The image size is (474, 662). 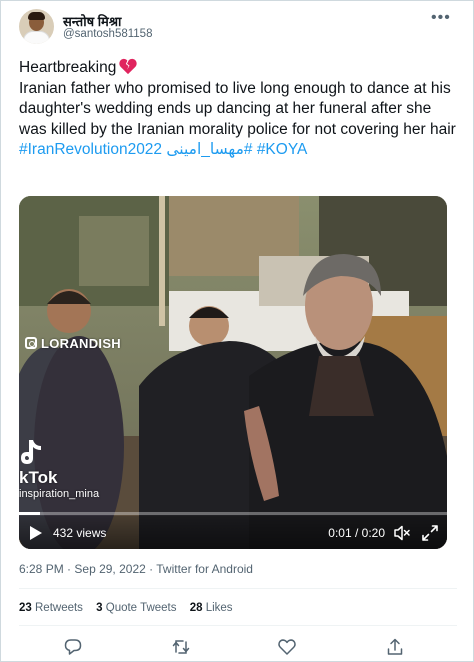 What do you see at coordinates (233, 532) in the screenshot?
I see `video-controls: 432 views 0:01 / 0:20` at bounding box center [233, 532].